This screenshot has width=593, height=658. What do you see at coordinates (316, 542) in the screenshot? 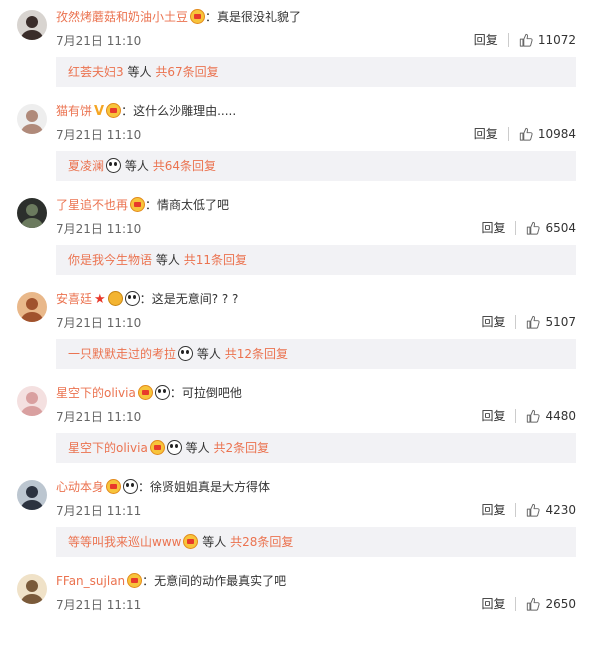
I see `replies-preview: 等等叫我来巡山www 等人 共28条回复` at bounding box center [316, 542].